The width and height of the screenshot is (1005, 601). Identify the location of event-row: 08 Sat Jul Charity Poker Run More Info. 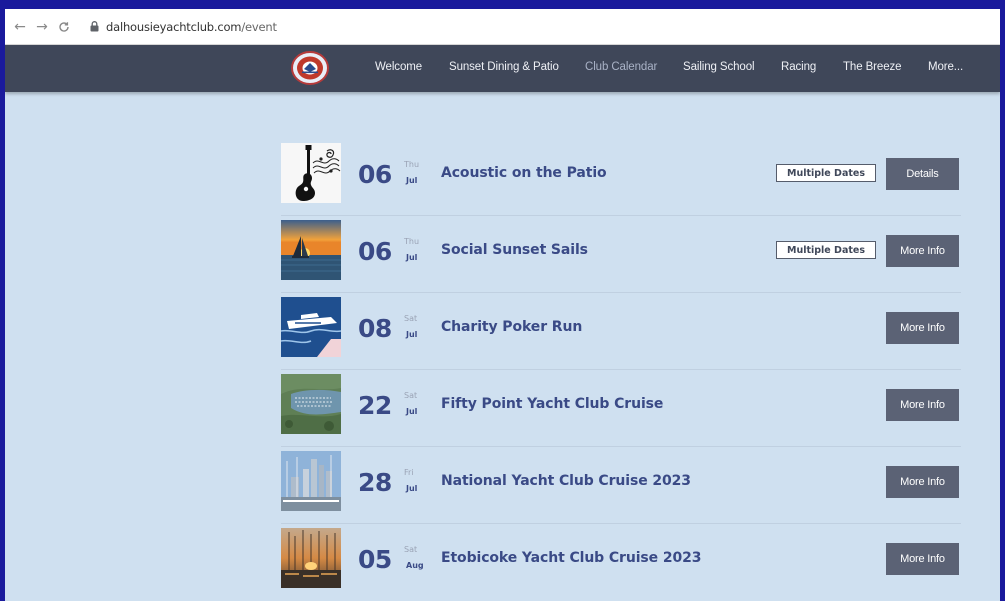
(621, 331).